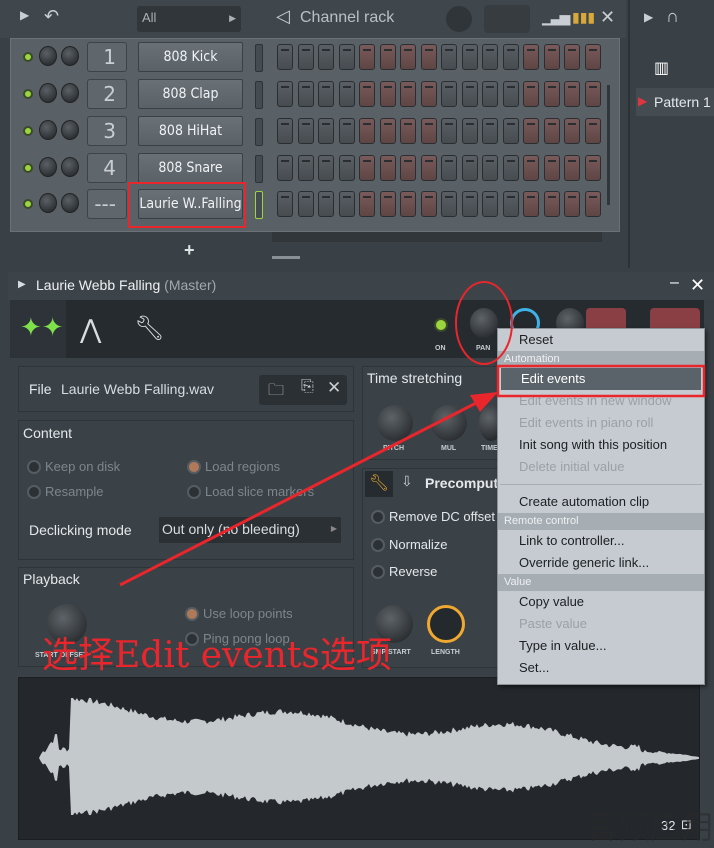 This screenshot has height=848, width=714. What do you see at coordinates (601, 381) in the screenshot?
I see `highlight-box-edit-events` at bounding box center [601, 381].